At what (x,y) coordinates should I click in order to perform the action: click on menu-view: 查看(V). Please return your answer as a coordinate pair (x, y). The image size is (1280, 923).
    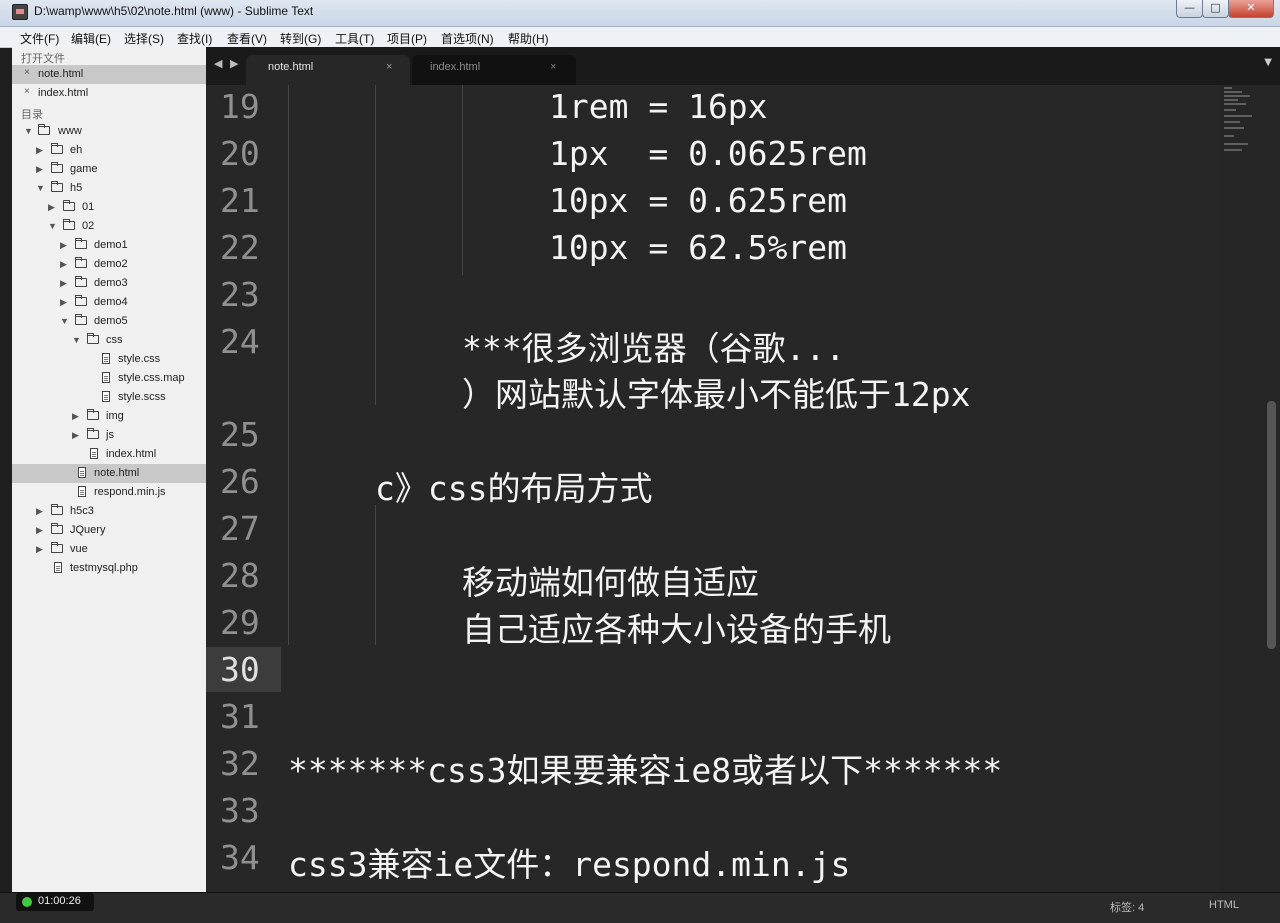
    Looking at the image, I should click on (247, 38).